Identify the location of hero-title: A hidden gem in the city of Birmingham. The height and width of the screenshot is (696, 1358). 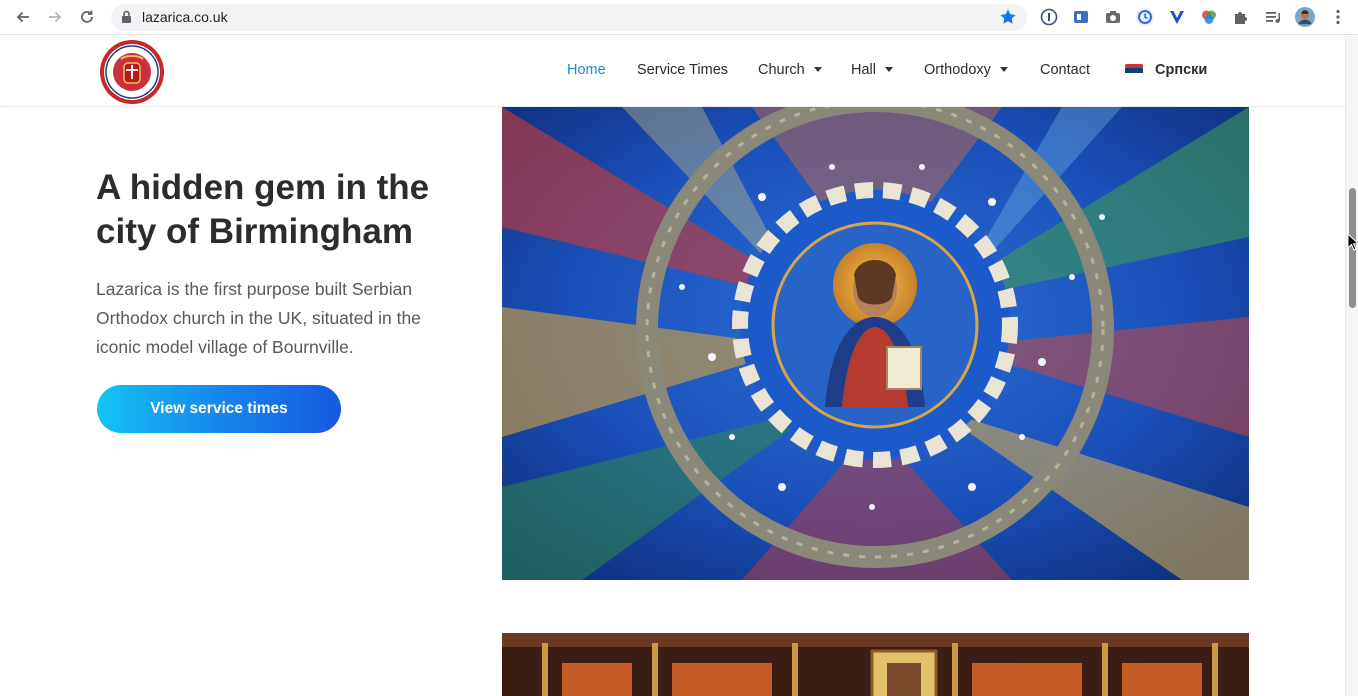
(263, 209).